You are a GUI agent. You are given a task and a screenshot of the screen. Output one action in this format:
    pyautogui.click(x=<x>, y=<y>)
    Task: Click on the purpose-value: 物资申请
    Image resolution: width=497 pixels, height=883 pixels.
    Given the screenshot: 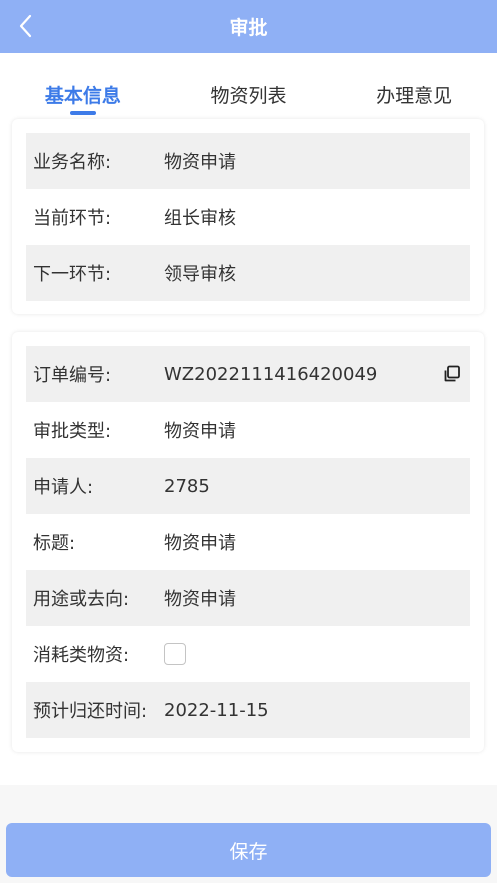 What is the action you would take?
    pyautogui.click(x=200, y=599)
    